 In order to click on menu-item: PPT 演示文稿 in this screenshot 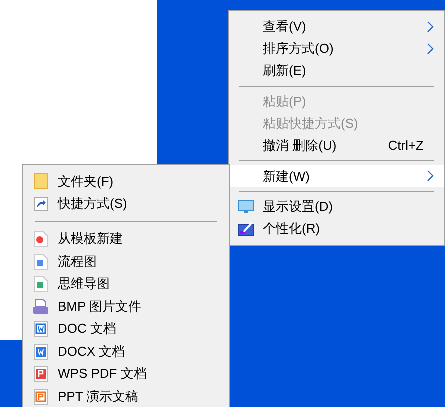, I will do `click(126, 396)`.